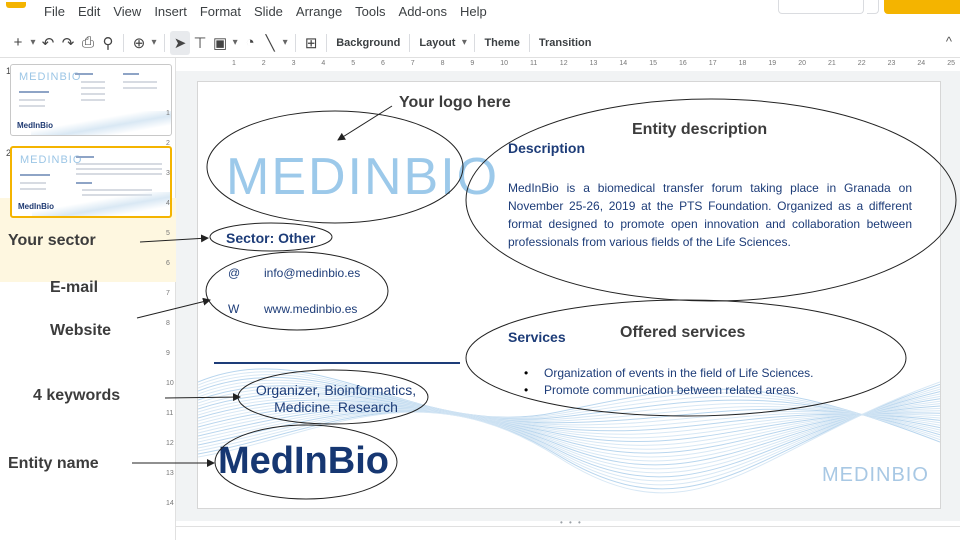  Describe the element at coordinates (563, 63) in the screenshot. I see `ruler-number: 12` at that location.